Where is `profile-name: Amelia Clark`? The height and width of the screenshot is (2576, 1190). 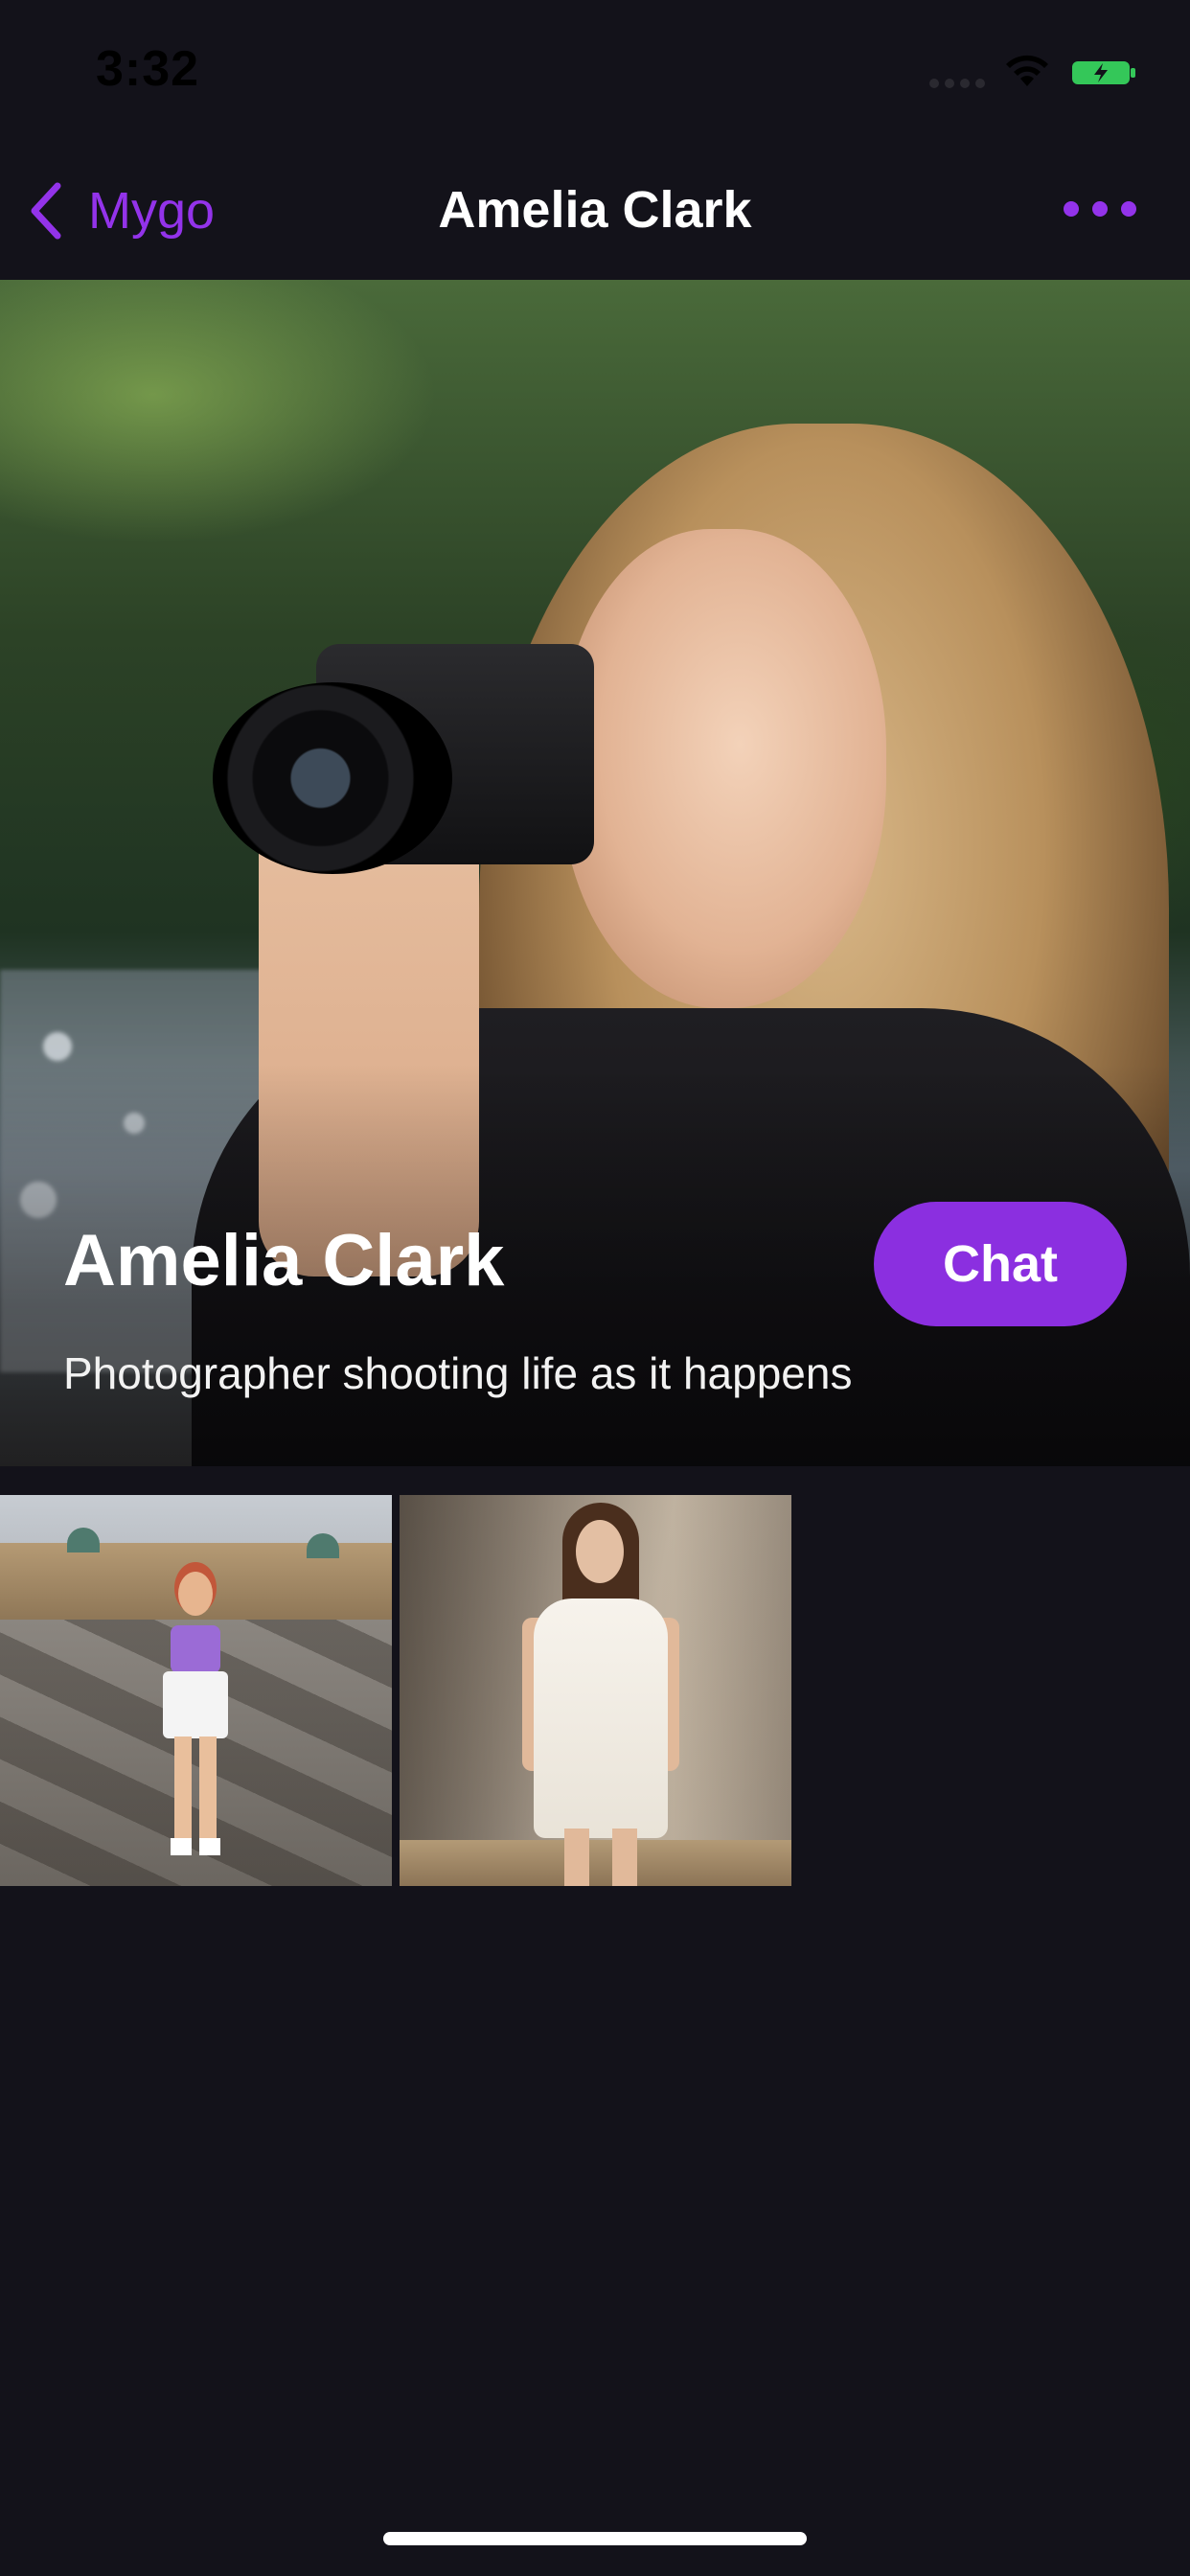
profile-name: Amelia Clark is located at coordinates (284, 1260).